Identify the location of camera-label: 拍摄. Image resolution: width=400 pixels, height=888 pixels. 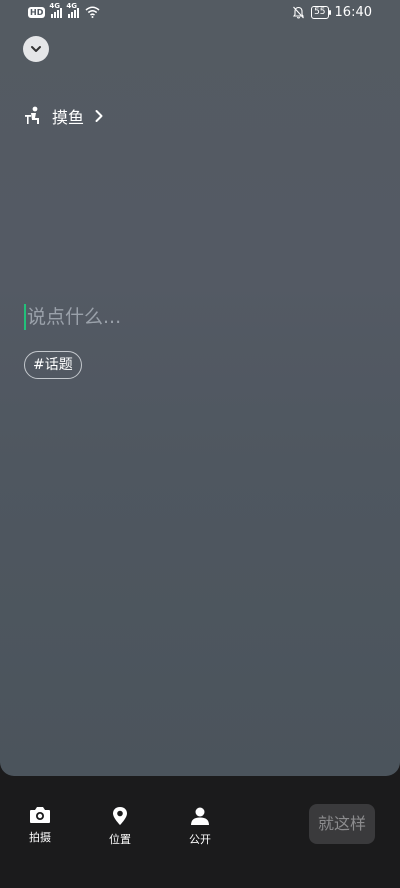
(40, 837).